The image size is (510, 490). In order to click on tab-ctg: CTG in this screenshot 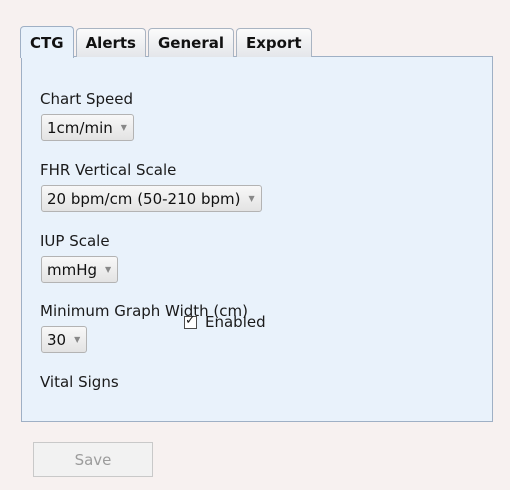, I will do `click(47, 42)`.